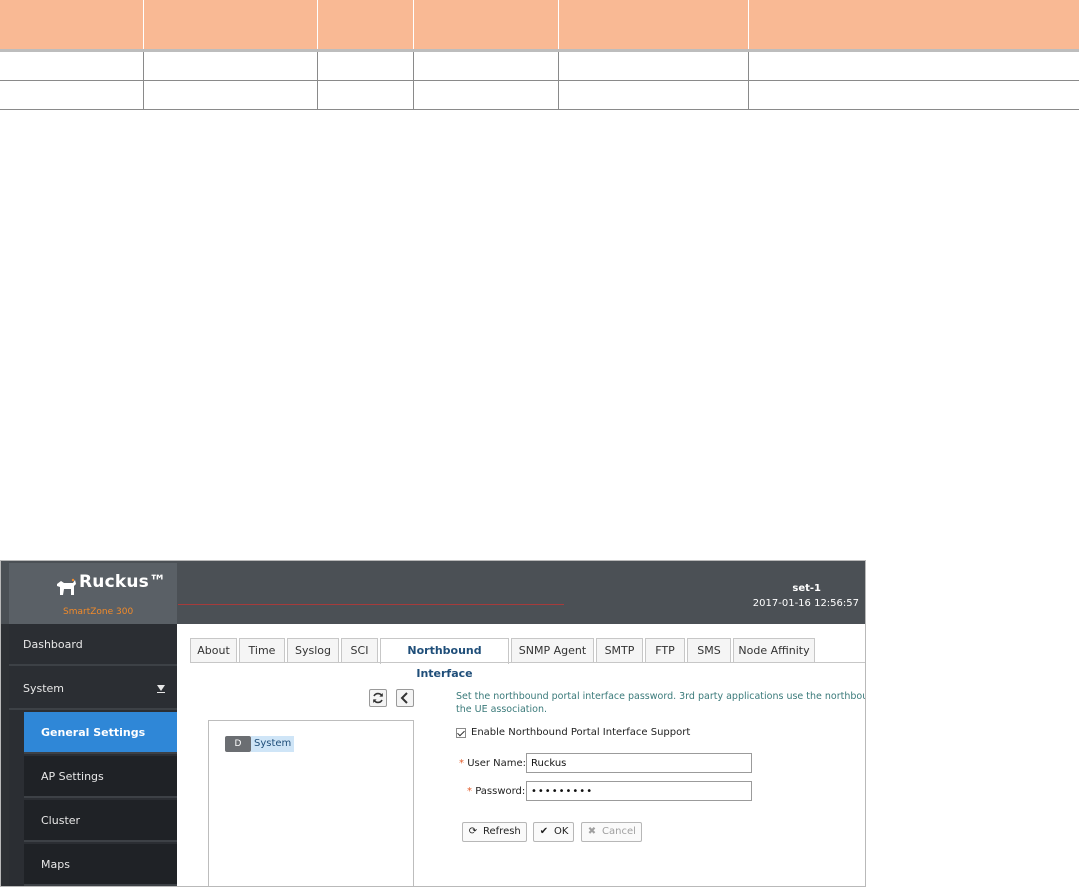  I want to click on sidebar-item-maps: Maps, so click(100, 865).